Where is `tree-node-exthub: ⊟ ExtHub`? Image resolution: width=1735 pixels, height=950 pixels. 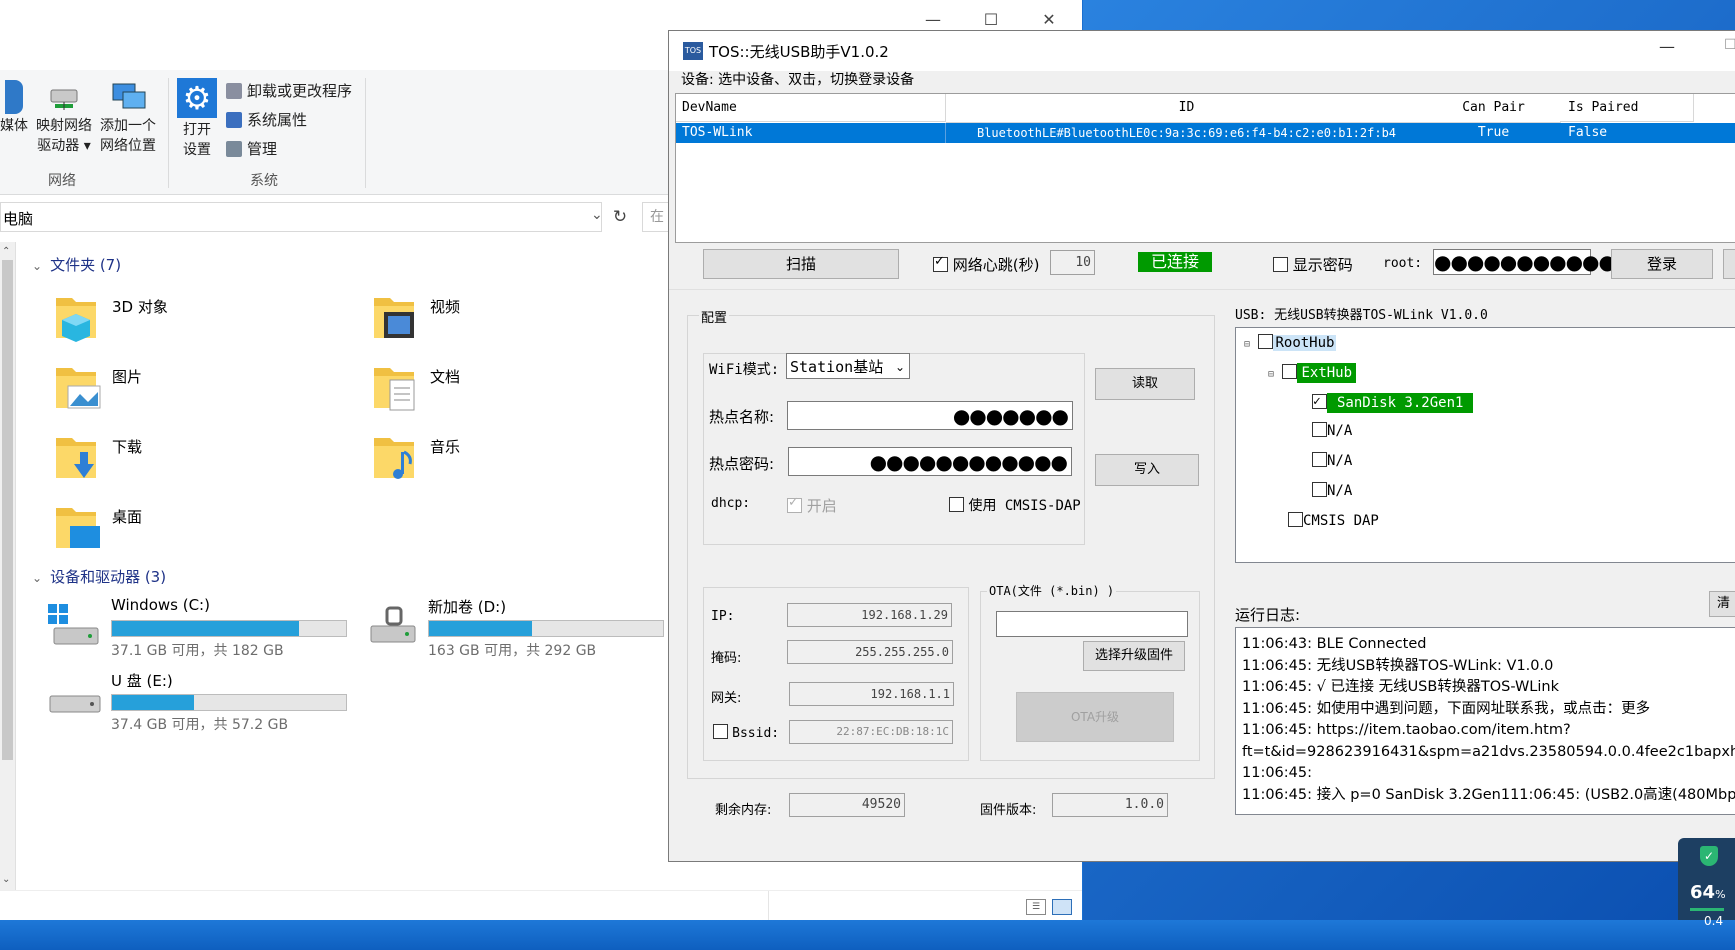
tree-node-exthub: ⊟ ExtHub is located at coordinates (1312, 373).